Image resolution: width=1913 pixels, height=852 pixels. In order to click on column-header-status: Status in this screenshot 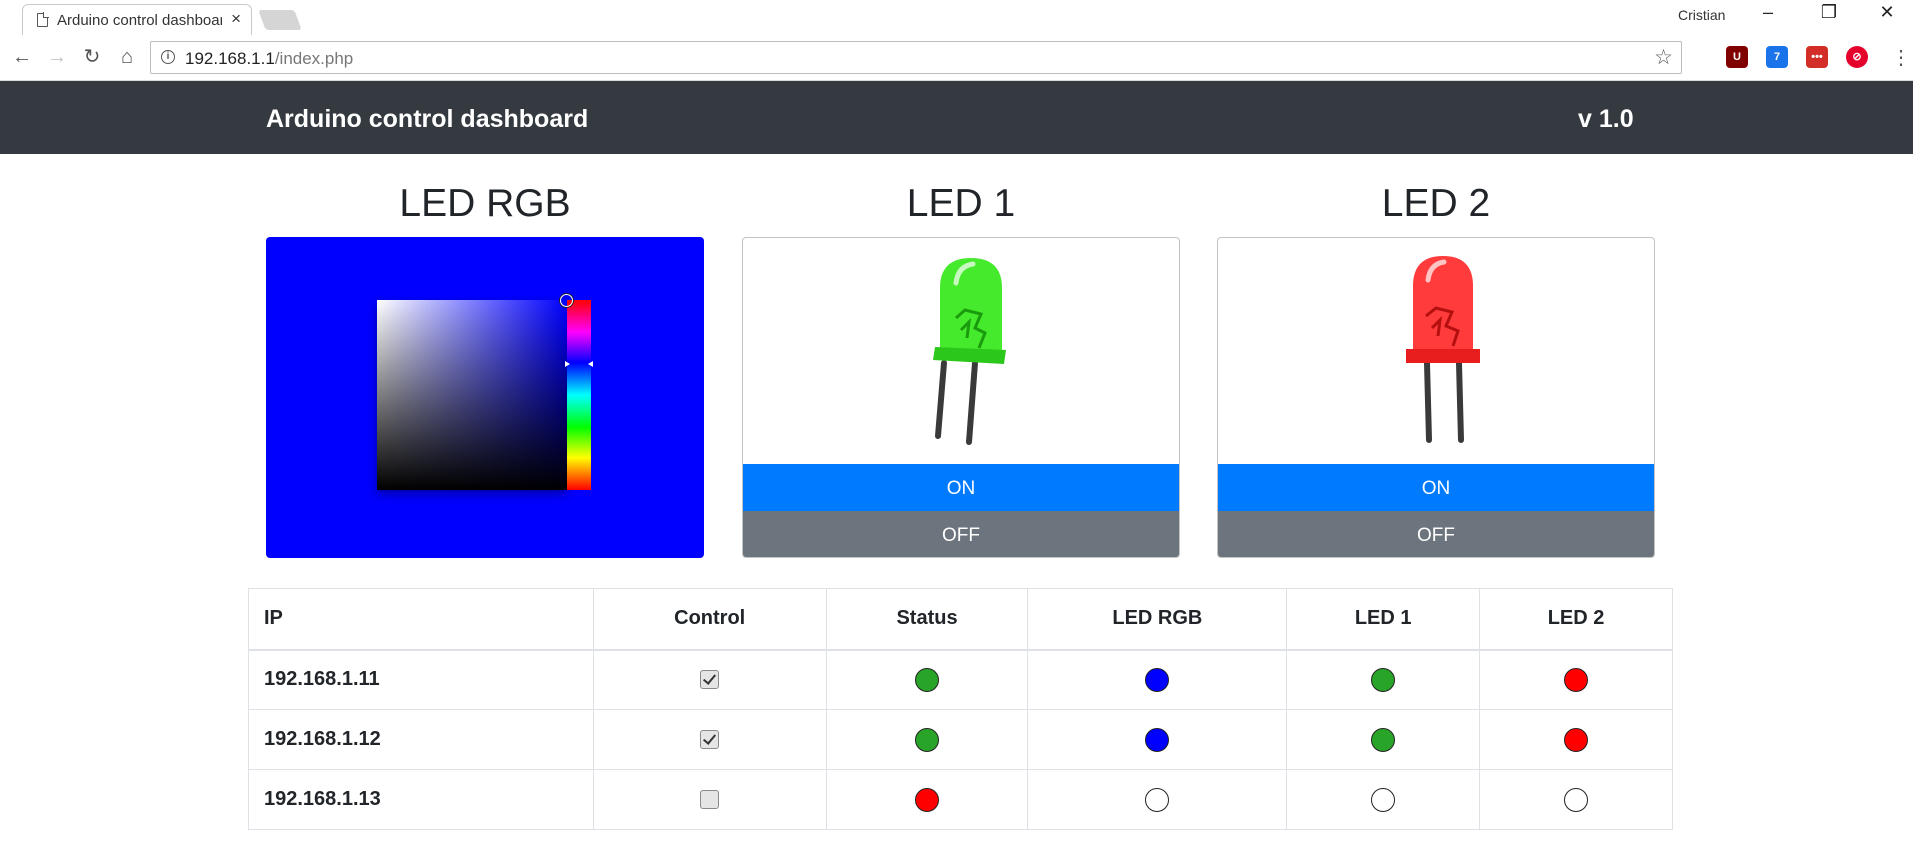, I will do `click(927, 619)`.